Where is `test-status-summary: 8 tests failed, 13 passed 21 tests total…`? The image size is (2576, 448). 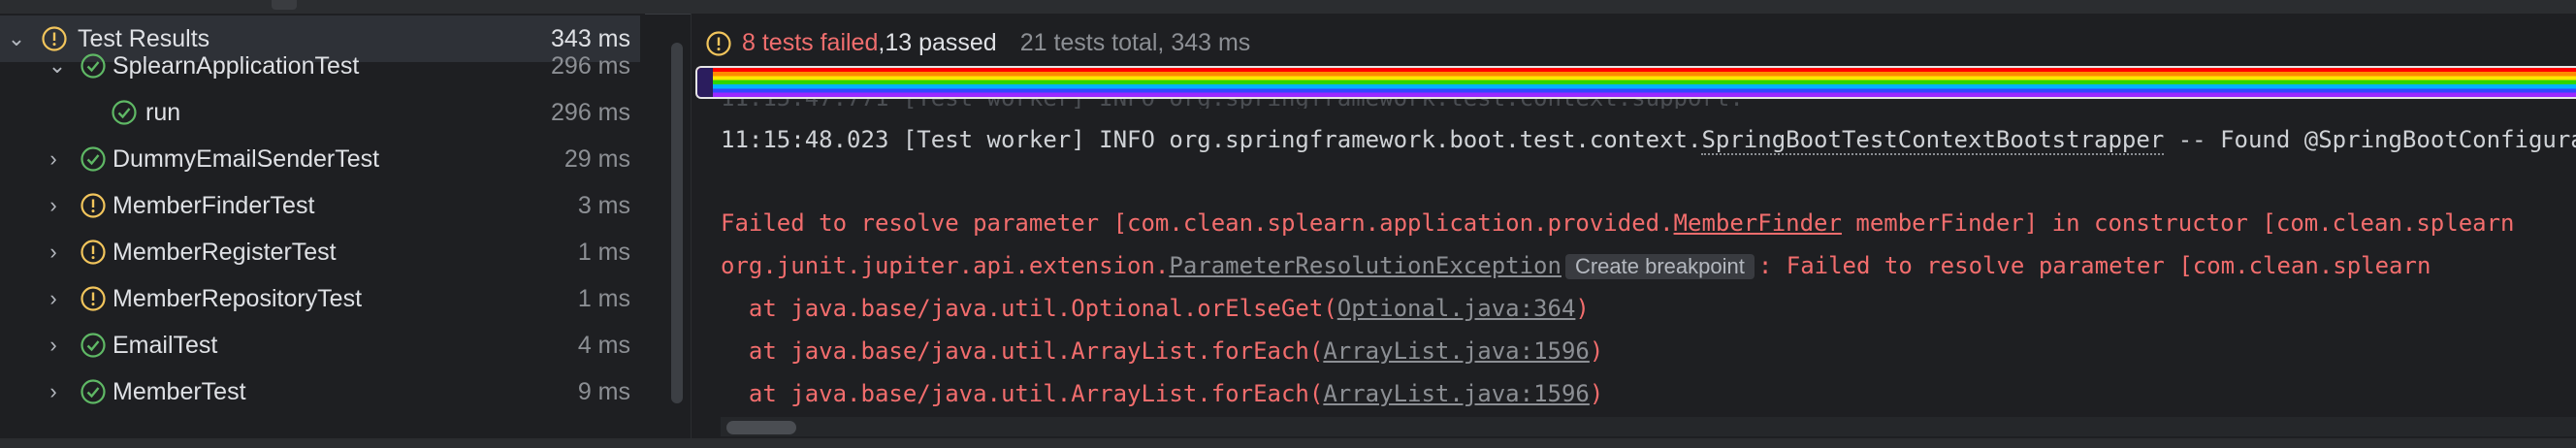 test-status-summary: 8 tests failed, 13 passed 21 tests total… is located at coordinates (977, 43).